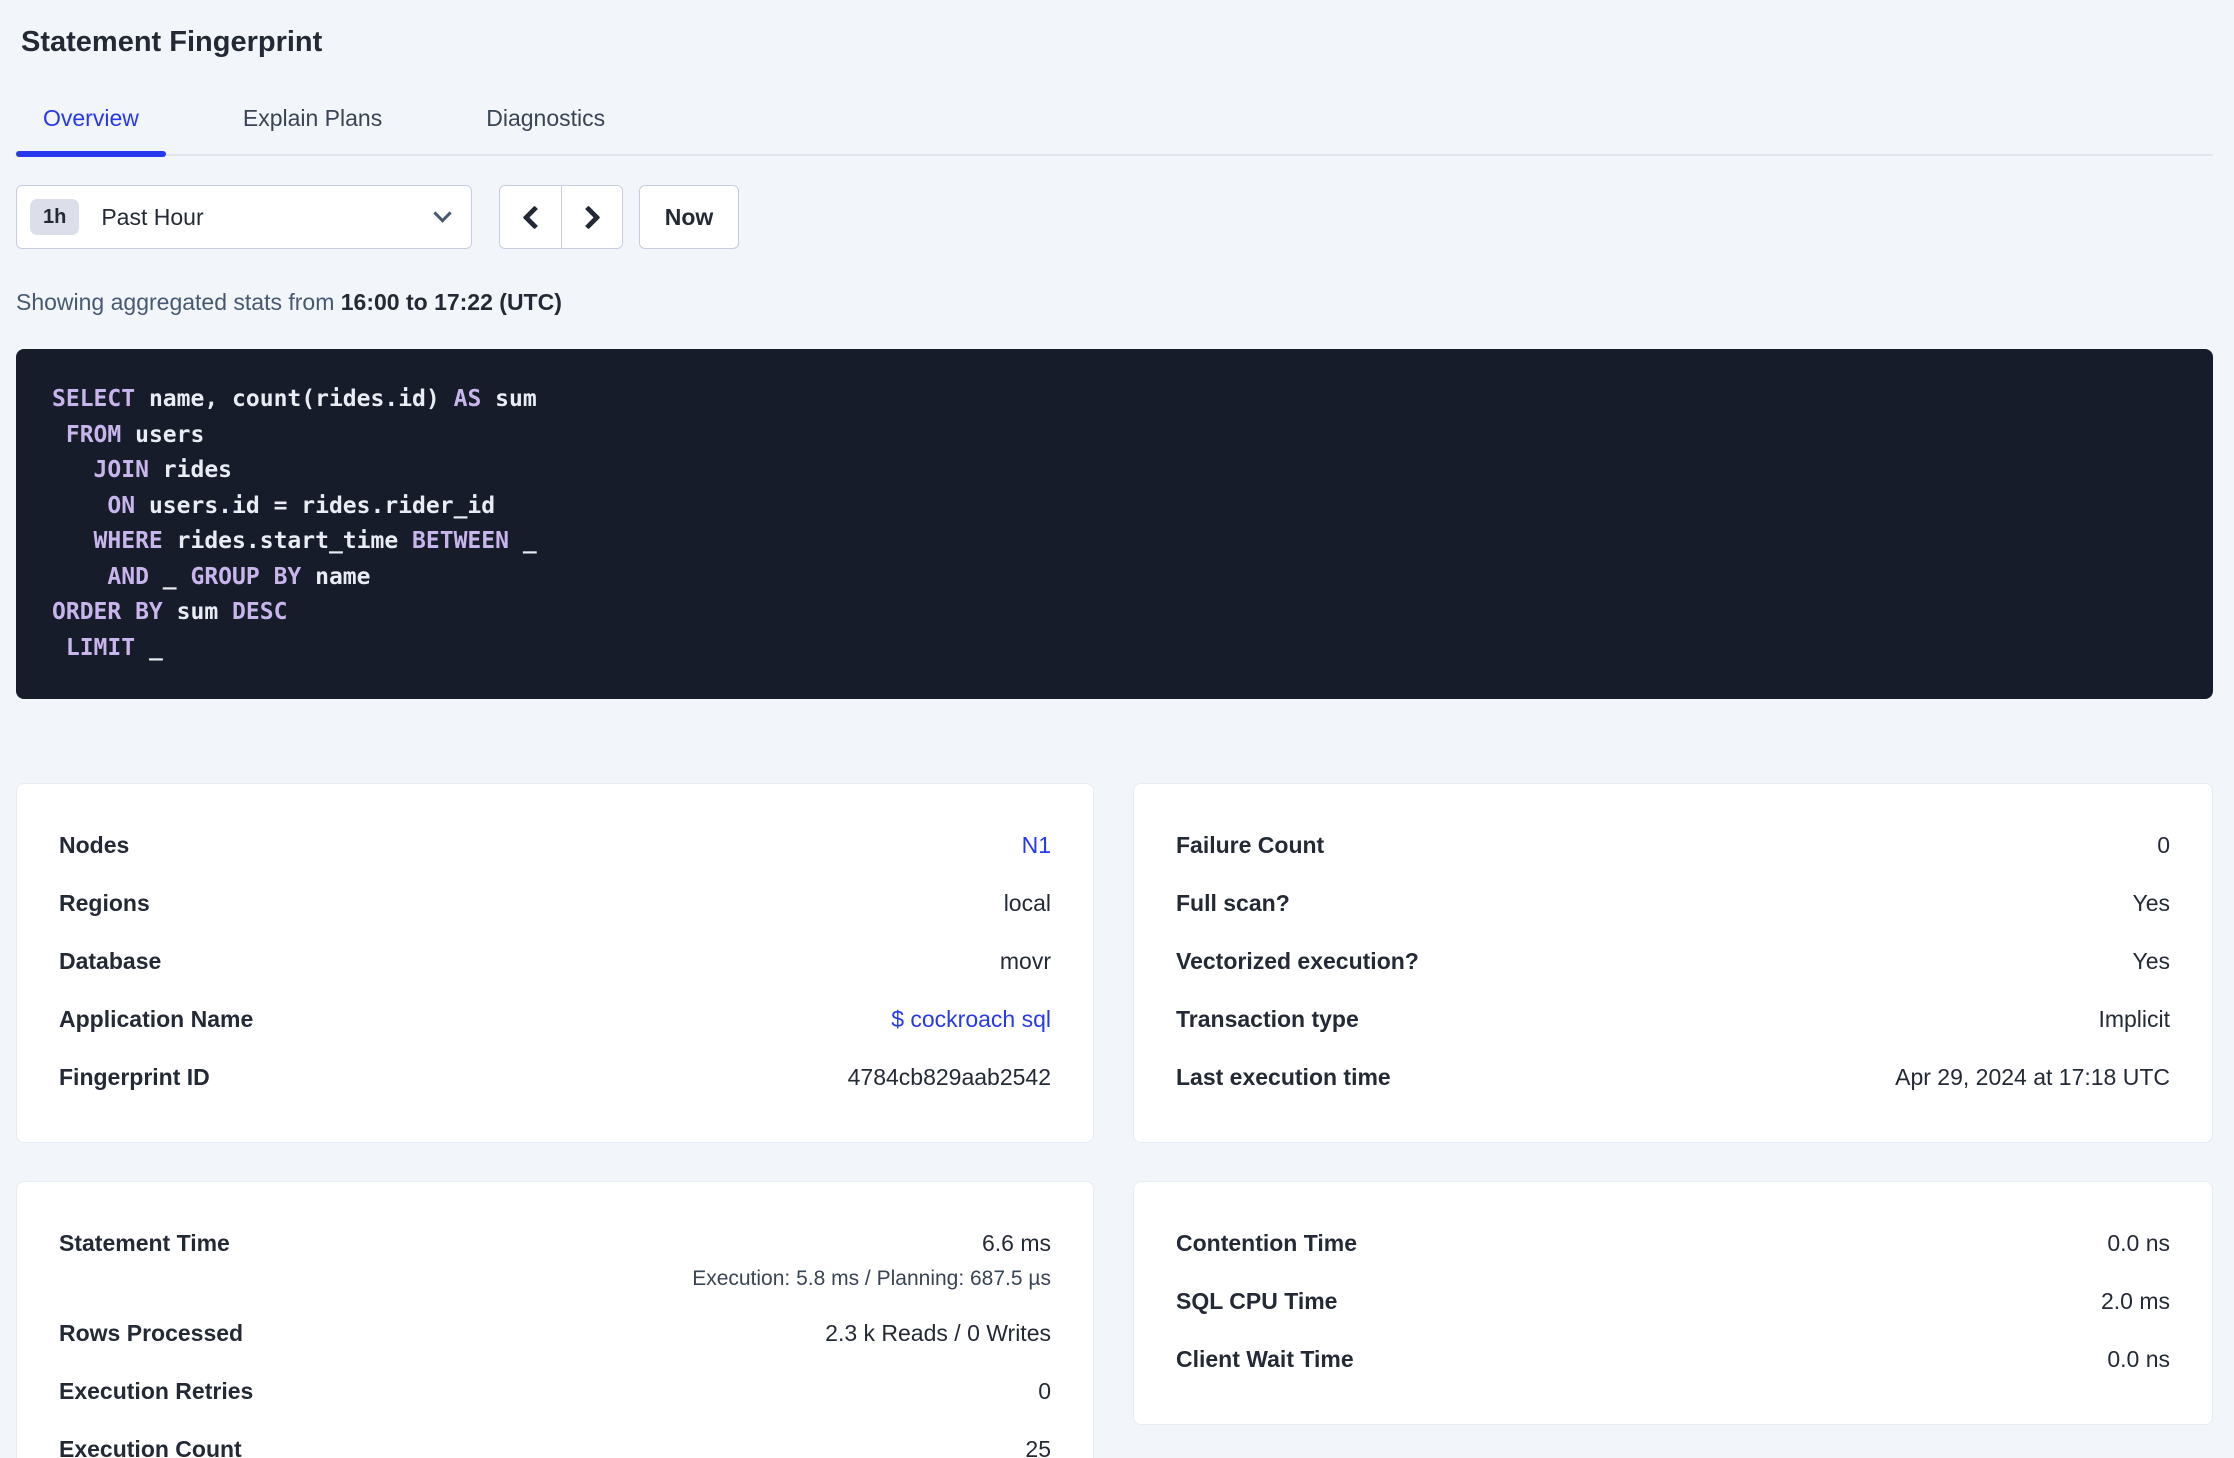 The image size is (2234, 1458). Describe the element at coordinates (1114, 217) in the screenshot. I see `time-controls: 1h Past Hour Now` at that location.